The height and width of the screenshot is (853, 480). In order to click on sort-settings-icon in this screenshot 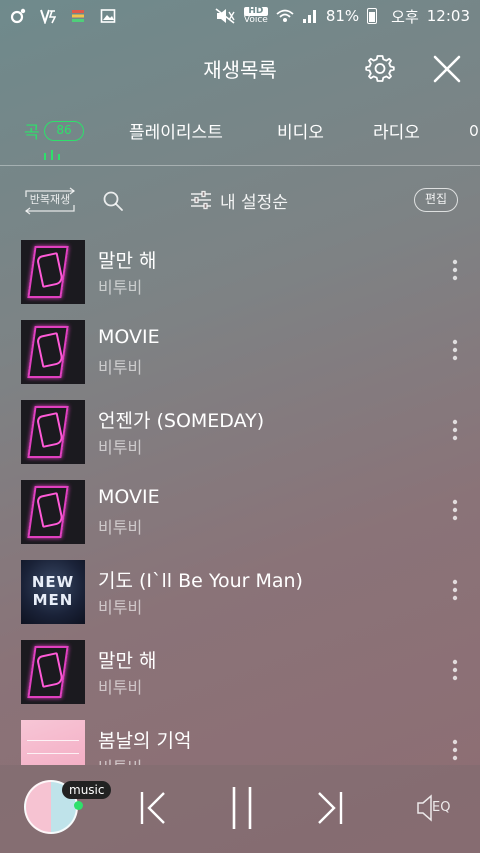, I will do `click(201, 200)`.